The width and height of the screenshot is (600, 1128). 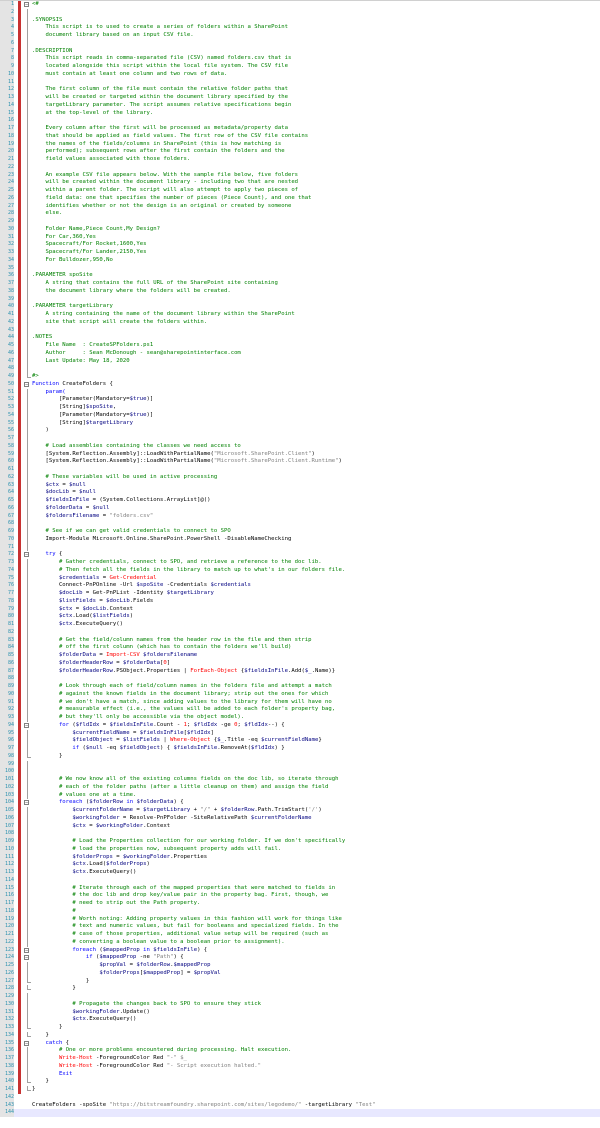 What do you see at coordinates (300, 377) in the screenshot?
I see `code-line: 49 #>` at bounding box center [300, 377].